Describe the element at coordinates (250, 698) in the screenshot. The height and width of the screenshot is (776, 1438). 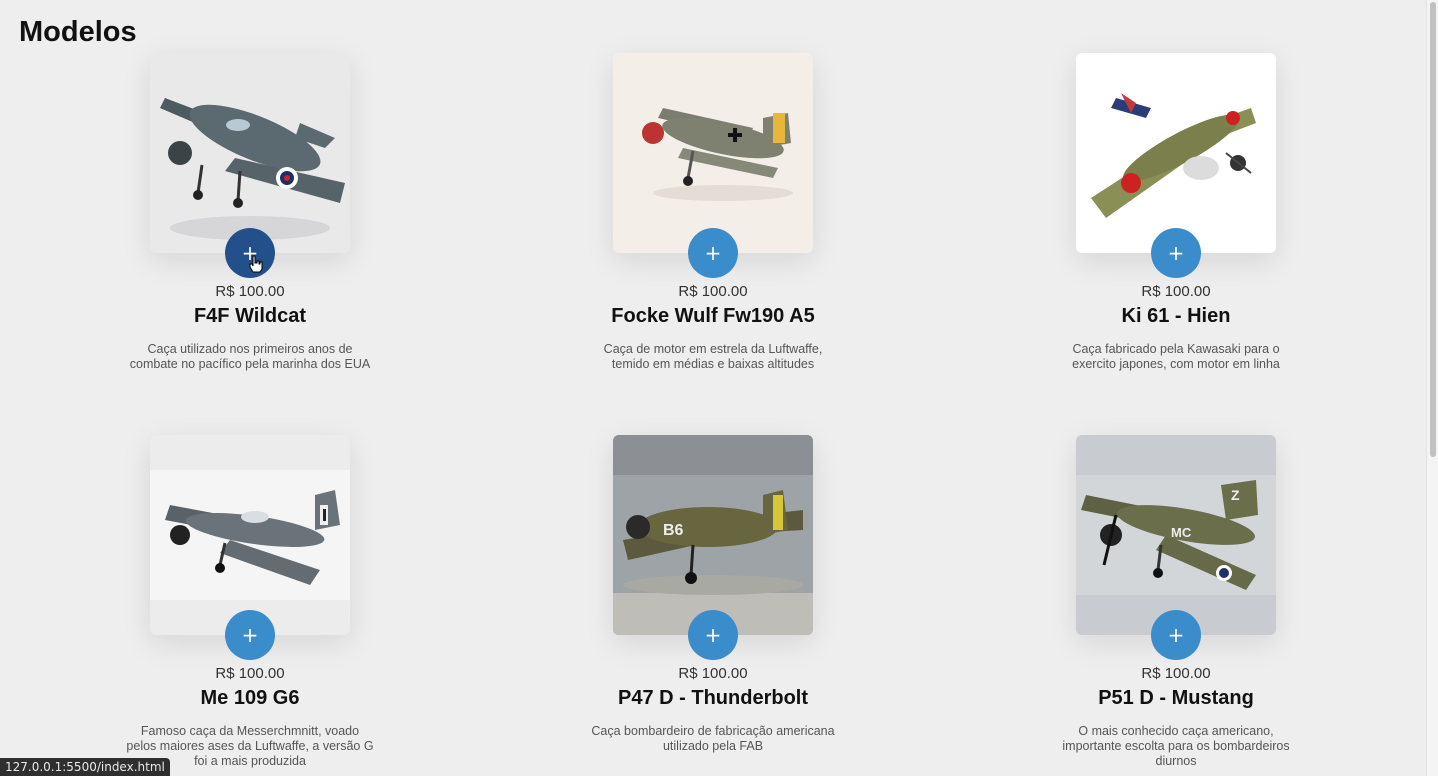
I see `product-name: Me 109 G6` at that location.